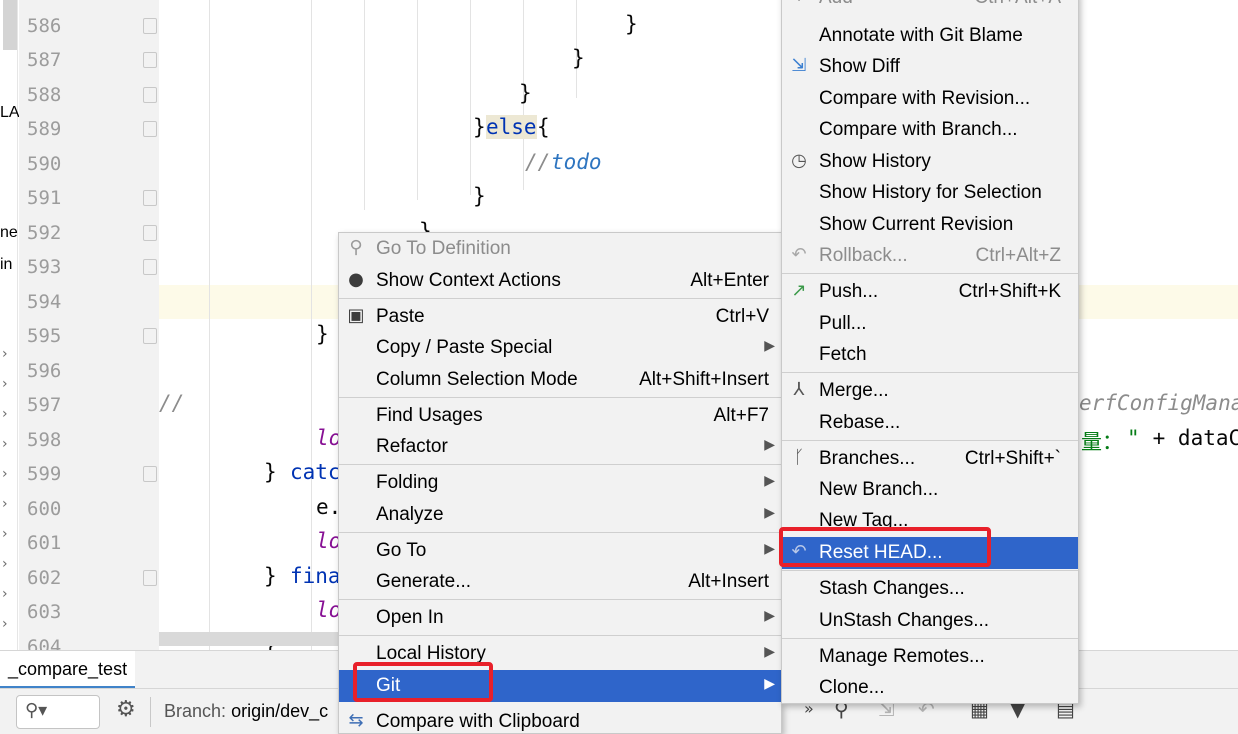 This screenshot has width=1238, height=734. What do you see at coordinates (44, 198) in the screenshot?
I see `line-number: 591` at bounding box center [44, 198].